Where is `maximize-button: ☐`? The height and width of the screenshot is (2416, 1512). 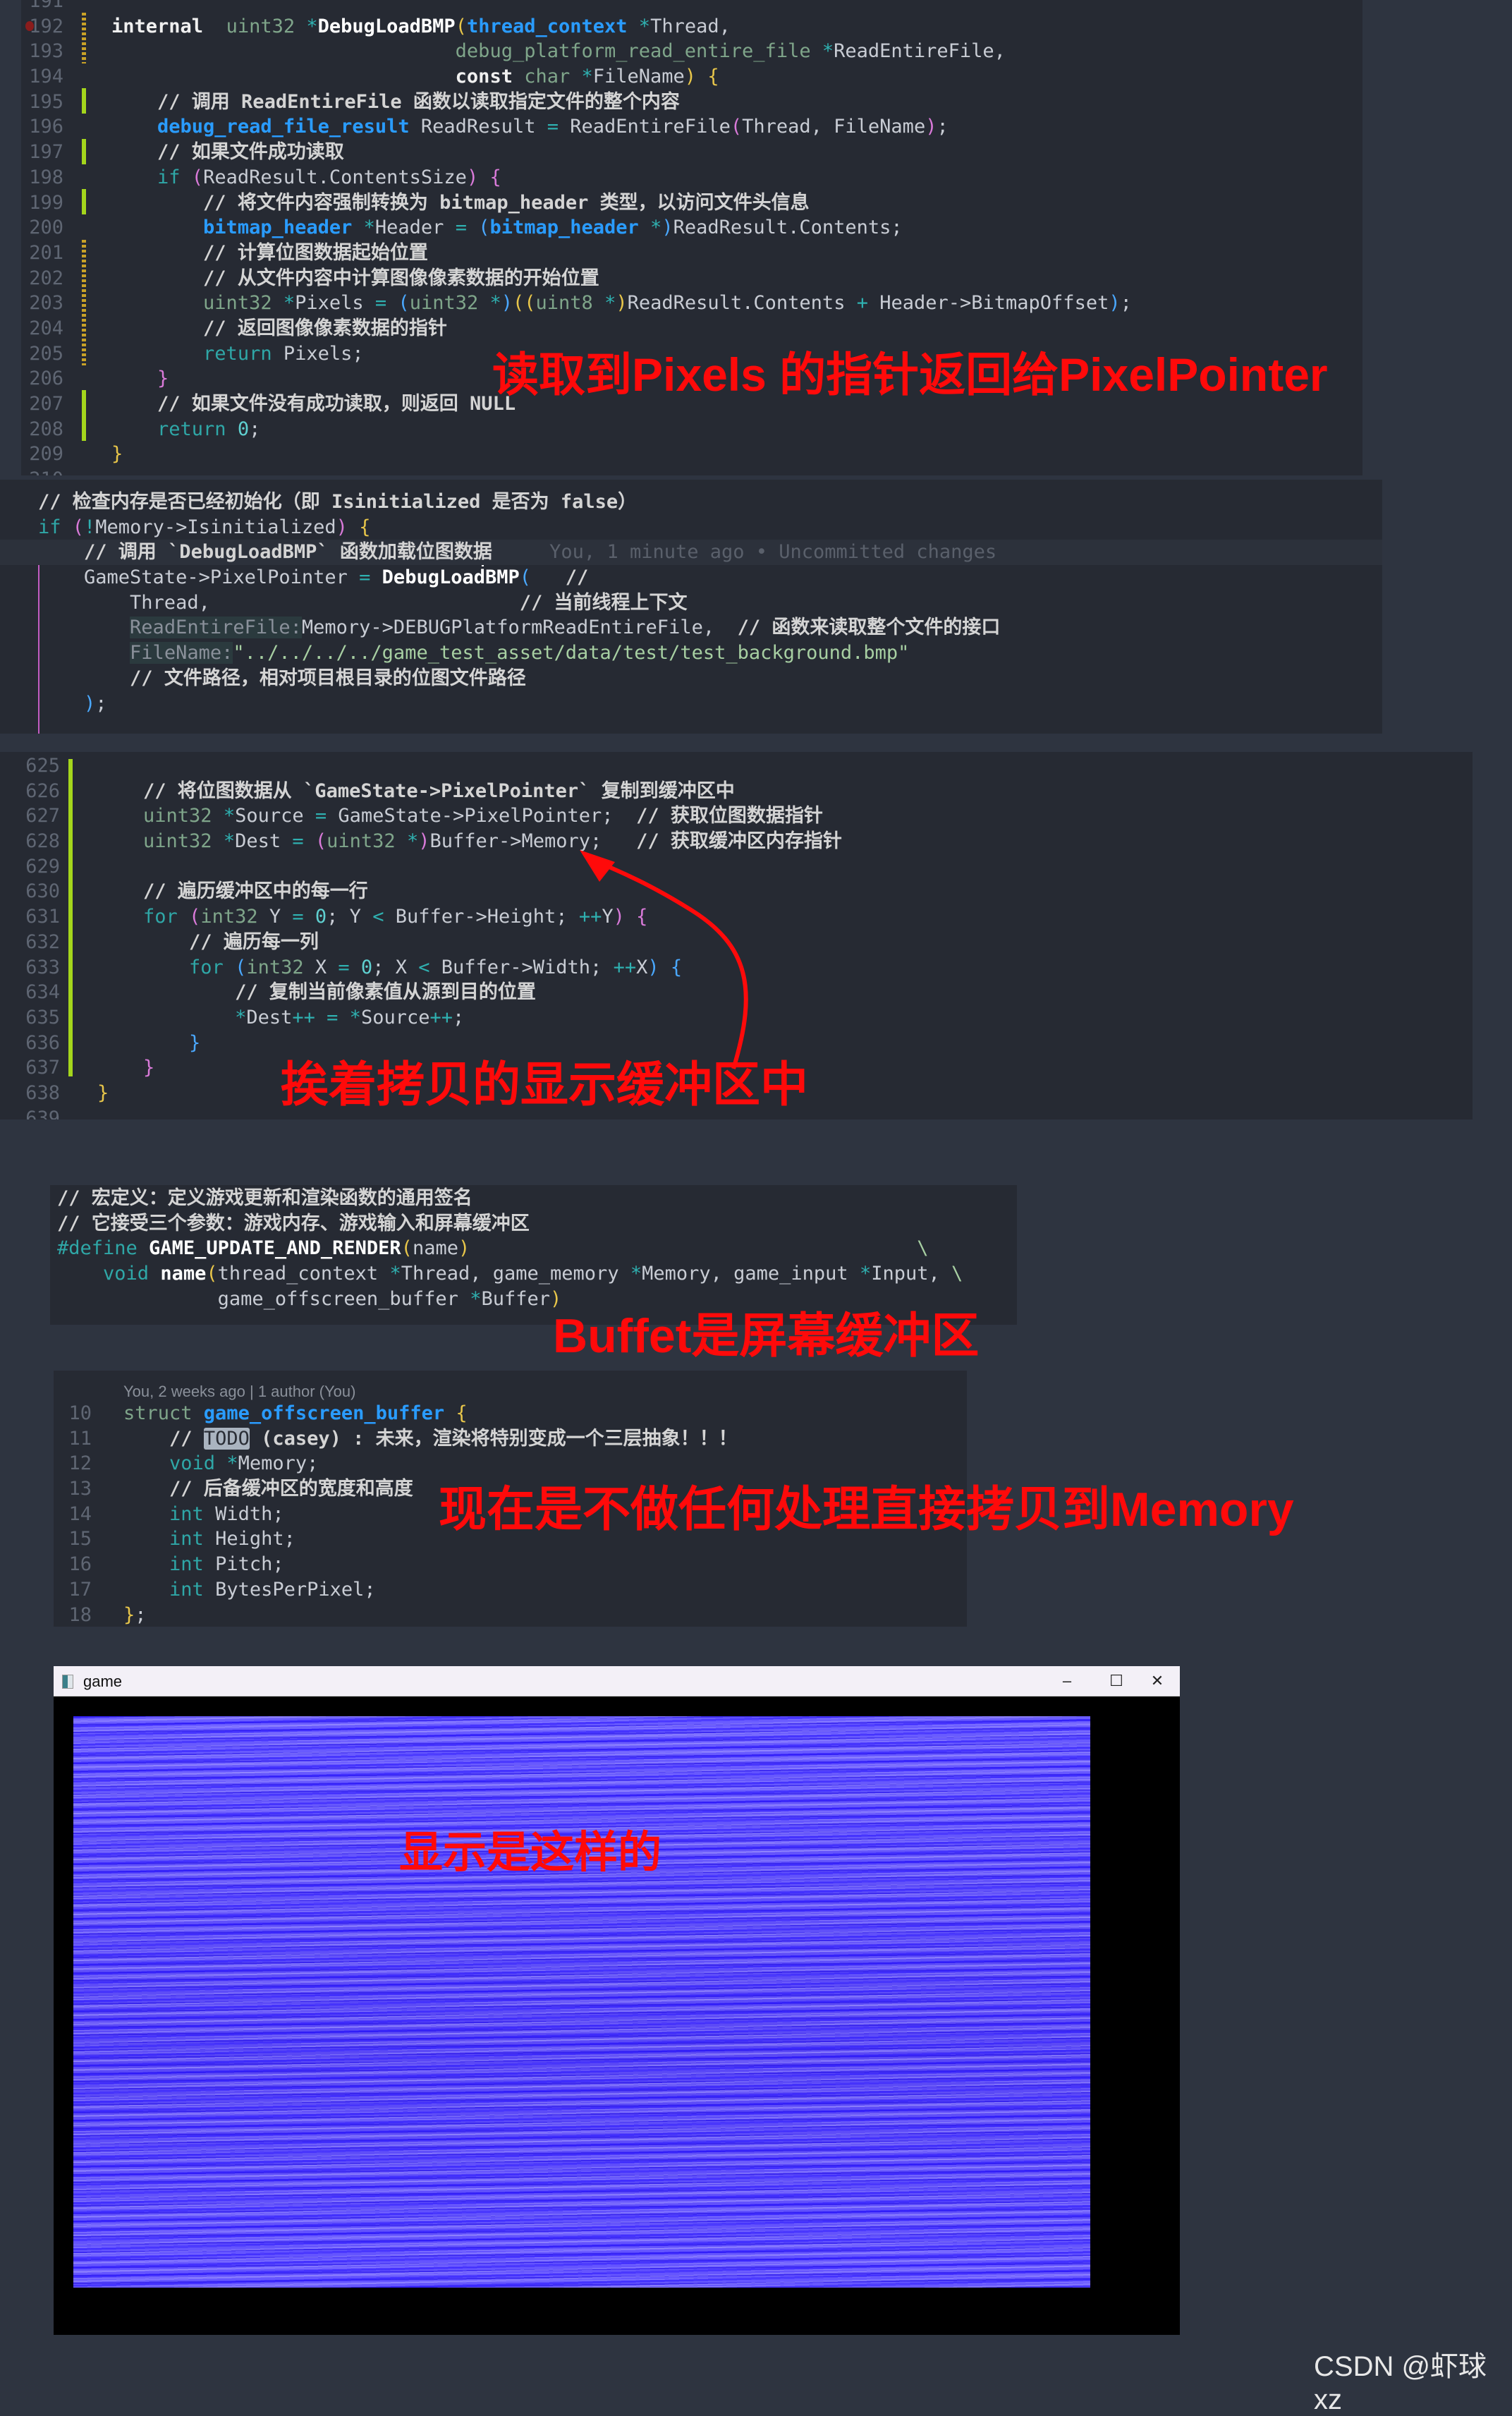 maximize-button: ☐ is located at coordinates (1116, 1681).